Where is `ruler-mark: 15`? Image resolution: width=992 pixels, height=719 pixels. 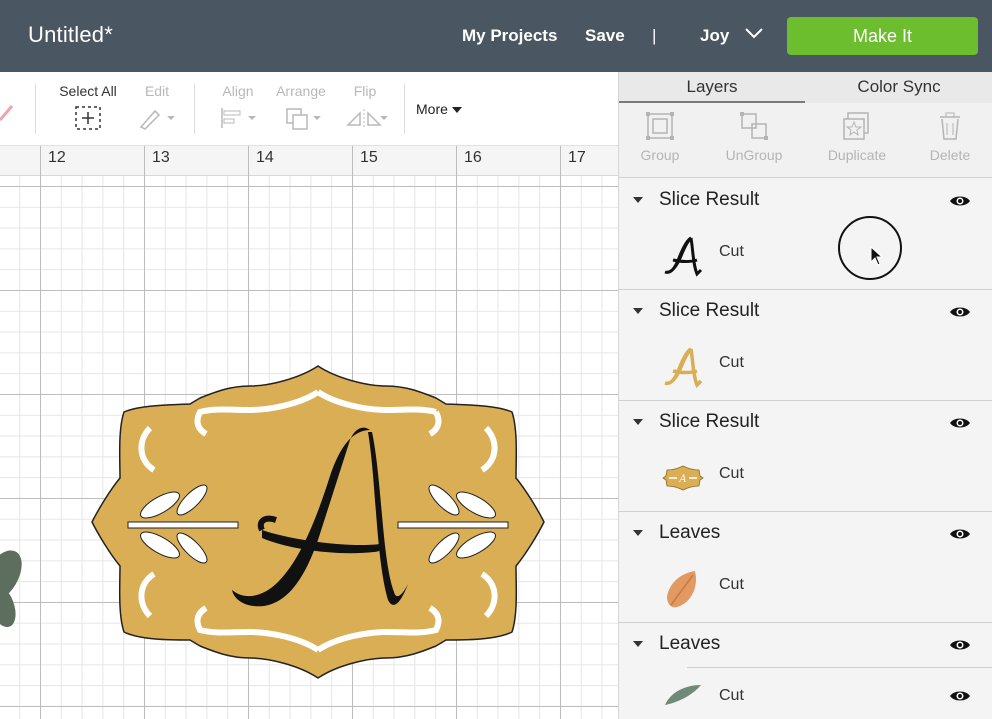 ruler-mark: 15 is located at coordinates (369, 157).